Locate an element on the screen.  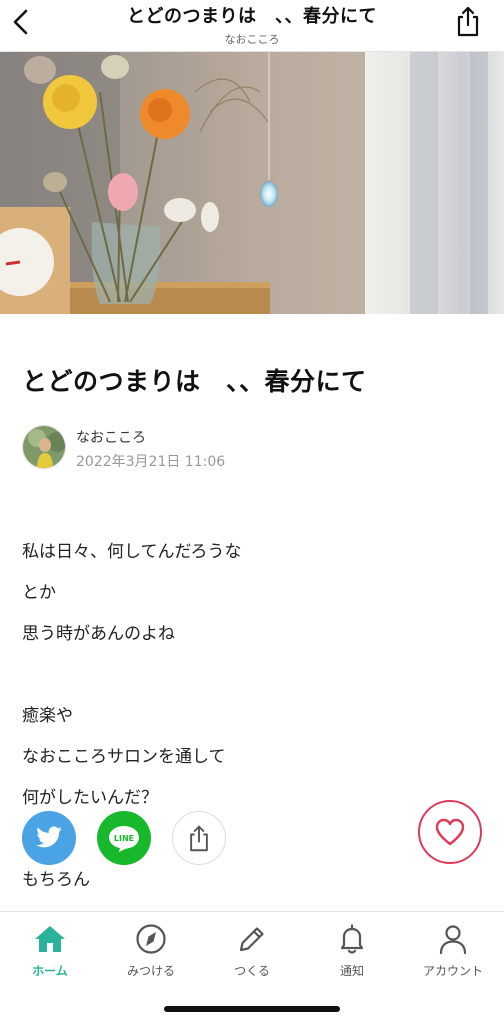
more-share-button is located at coordinates (199, 838).